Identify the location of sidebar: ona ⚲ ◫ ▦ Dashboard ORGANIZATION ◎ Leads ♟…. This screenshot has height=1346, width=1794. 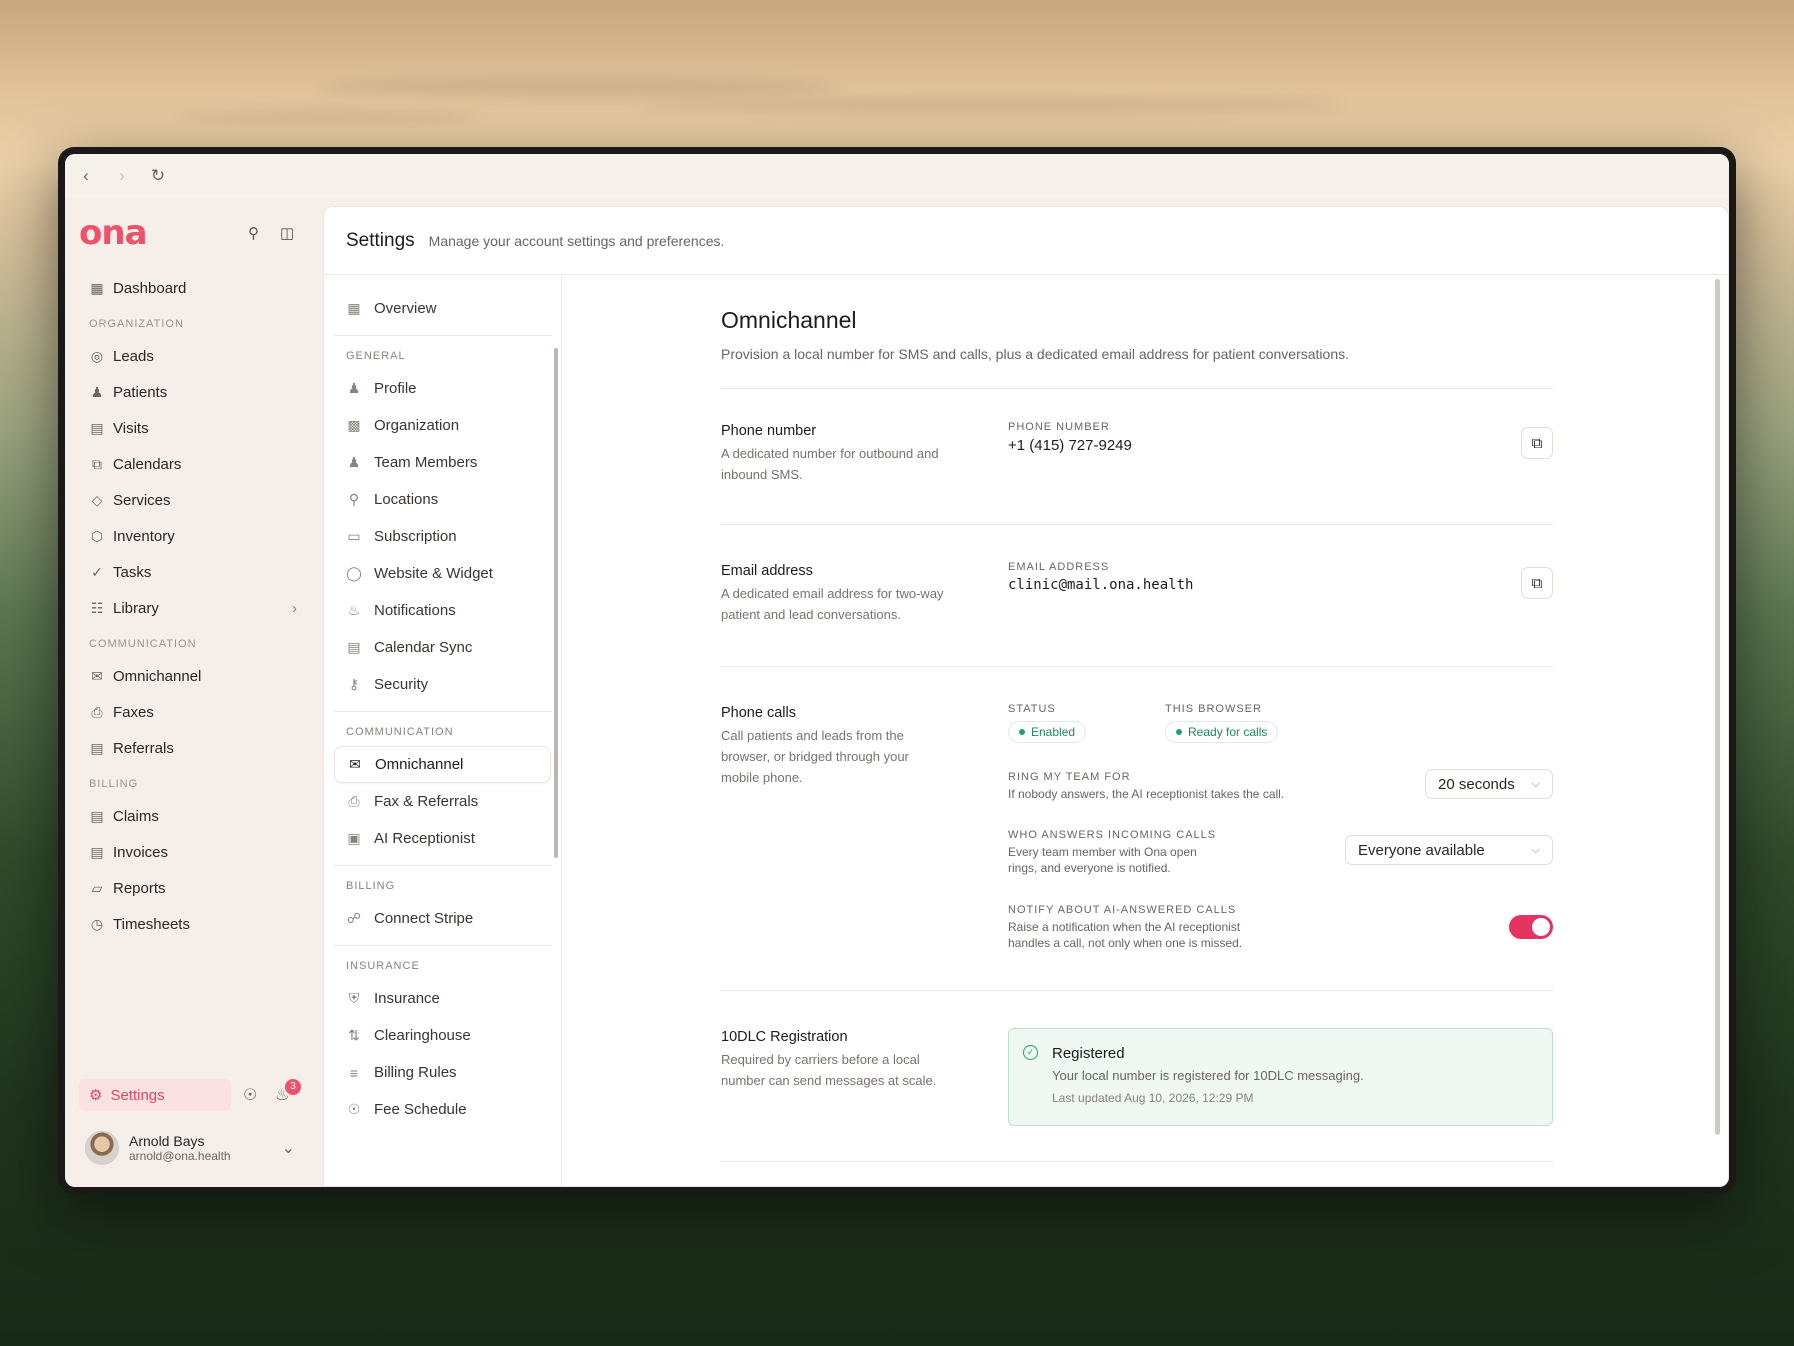
(192, 692).